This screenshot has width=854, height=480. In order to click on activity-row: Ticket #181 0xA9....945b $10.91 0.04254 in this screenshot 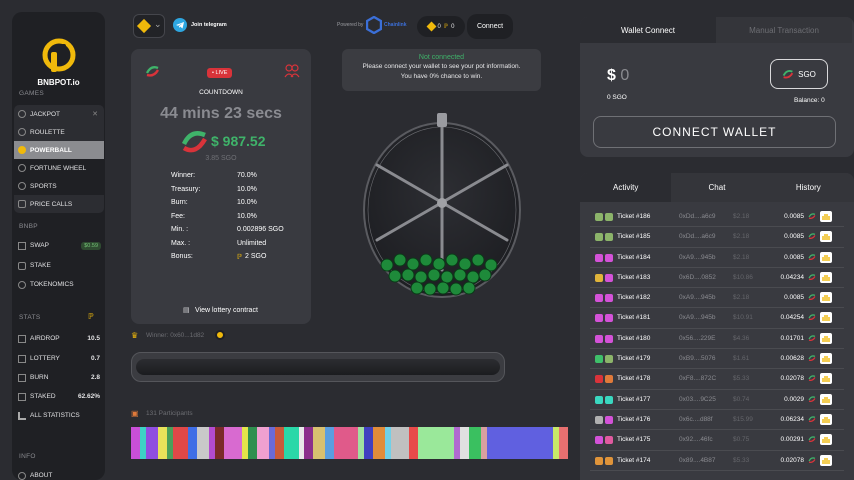, I will do `click(717, 318)`.